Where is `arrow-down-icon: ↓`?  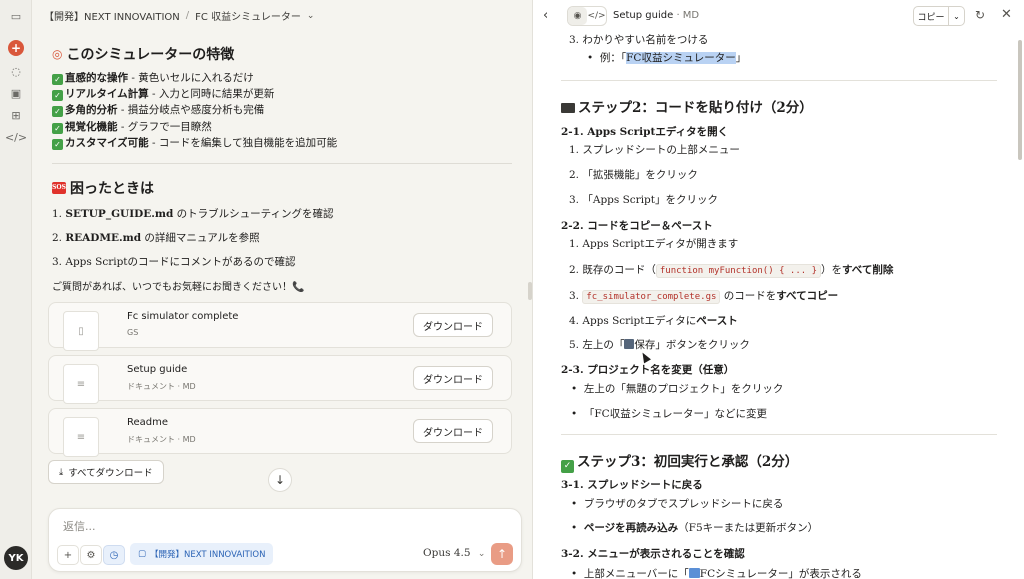
arrow-down-icon: ↓ is located at coordinates (280, 480).